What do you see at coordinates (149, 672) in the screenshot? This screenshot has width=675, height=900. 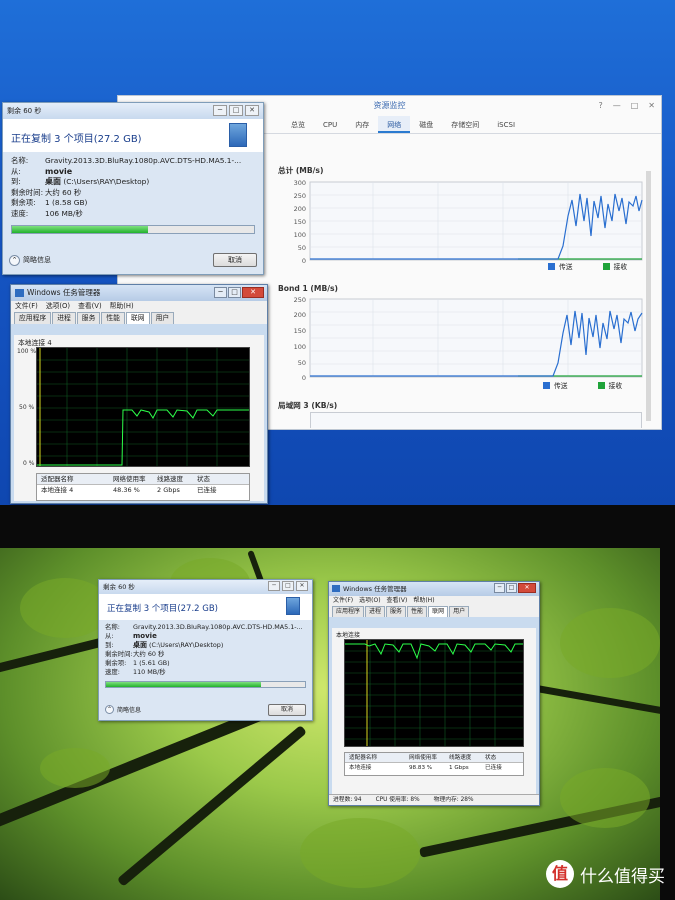 I see `speed-value: 110 MB/秒` at bounding box center [149, 672].